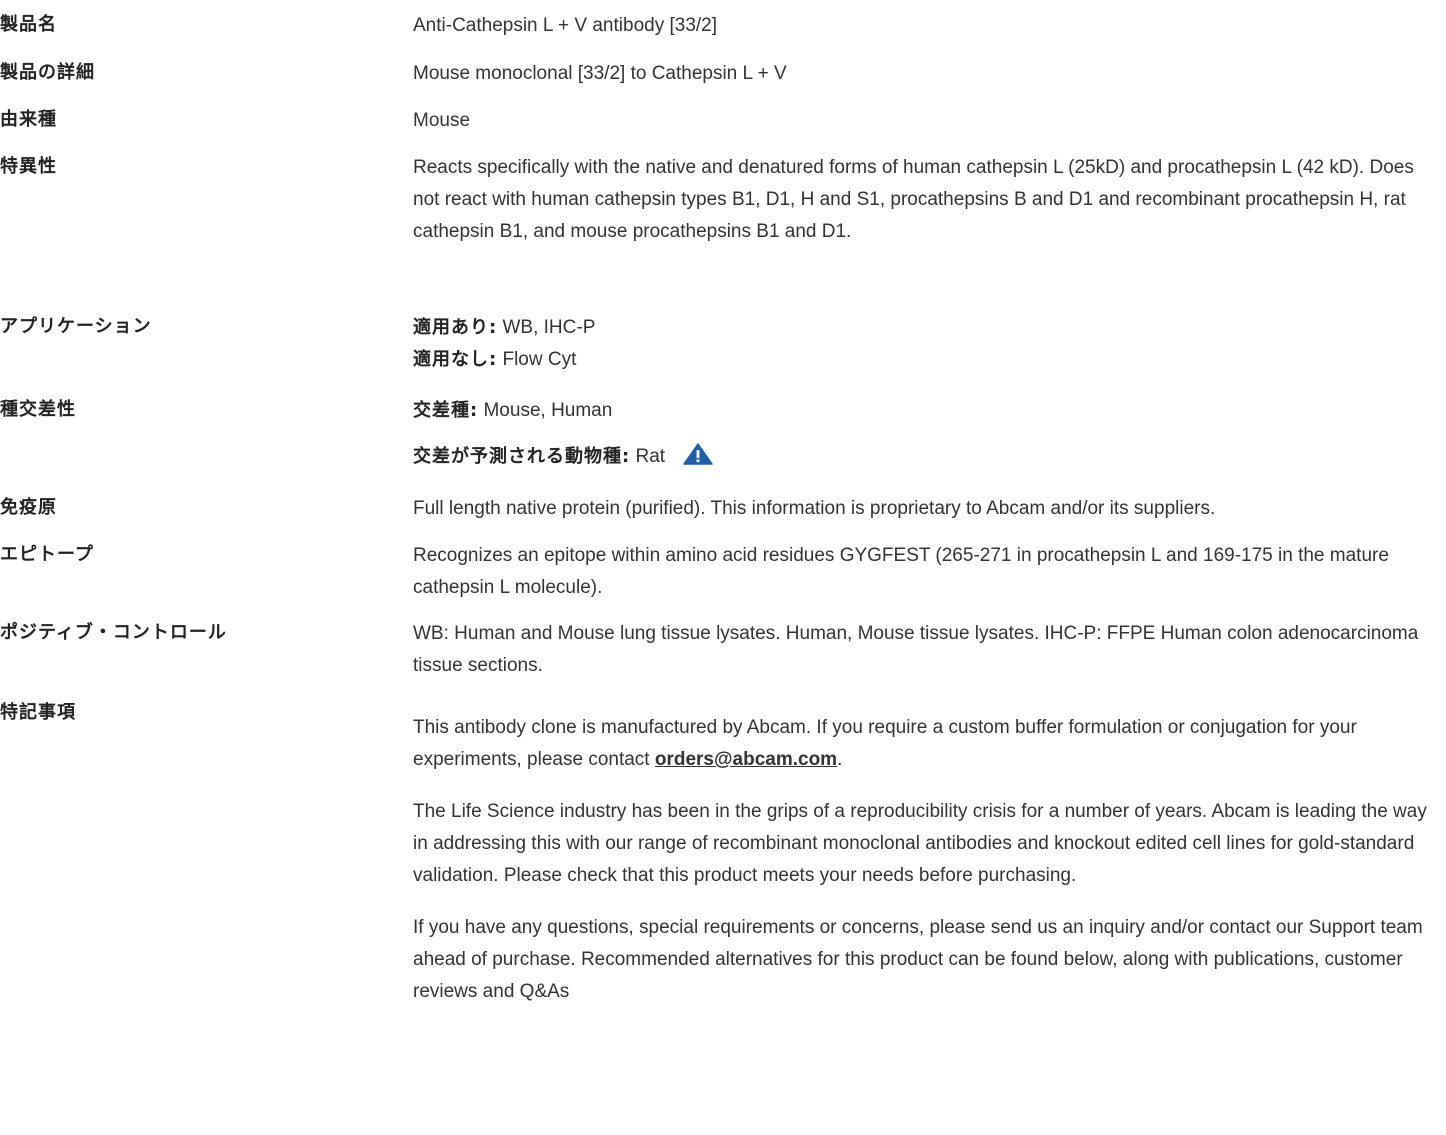 The image size is (1446, 1135). I want to click on host-species-label: 由来種, so click(28, 119).